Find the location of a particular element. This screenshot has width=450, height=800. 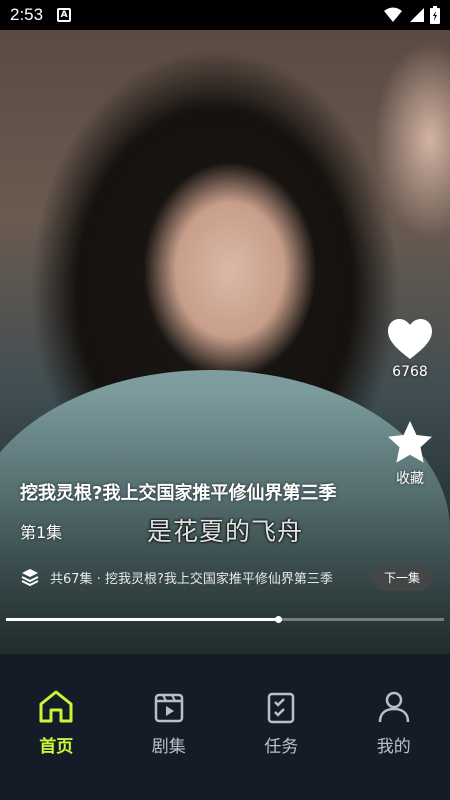

series-info: 共67集 · 挖我灵根?我上交国家推平修仙界第三季 is located at coordinates (191, 579).